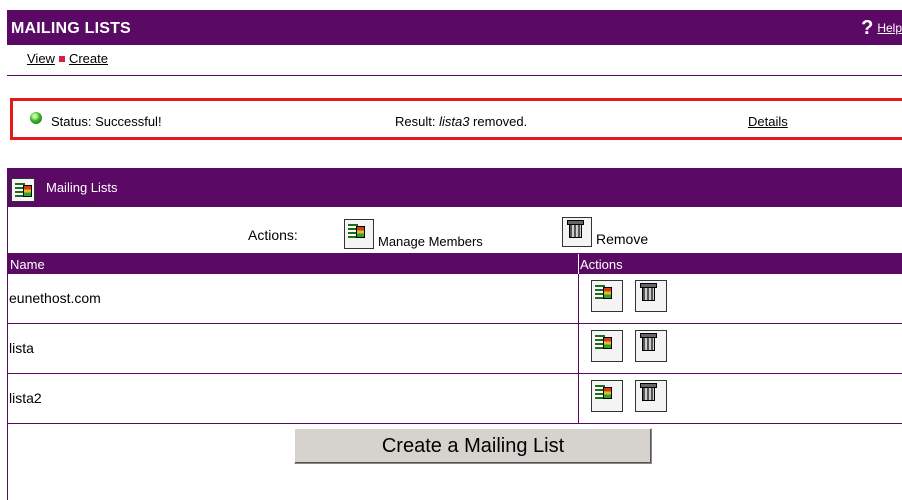 Image resolution: width=902 pixels, height=500 pixels. Describe the element at coordinates (21, 348) in the screenshot. I see `list-name: lista` at that location.